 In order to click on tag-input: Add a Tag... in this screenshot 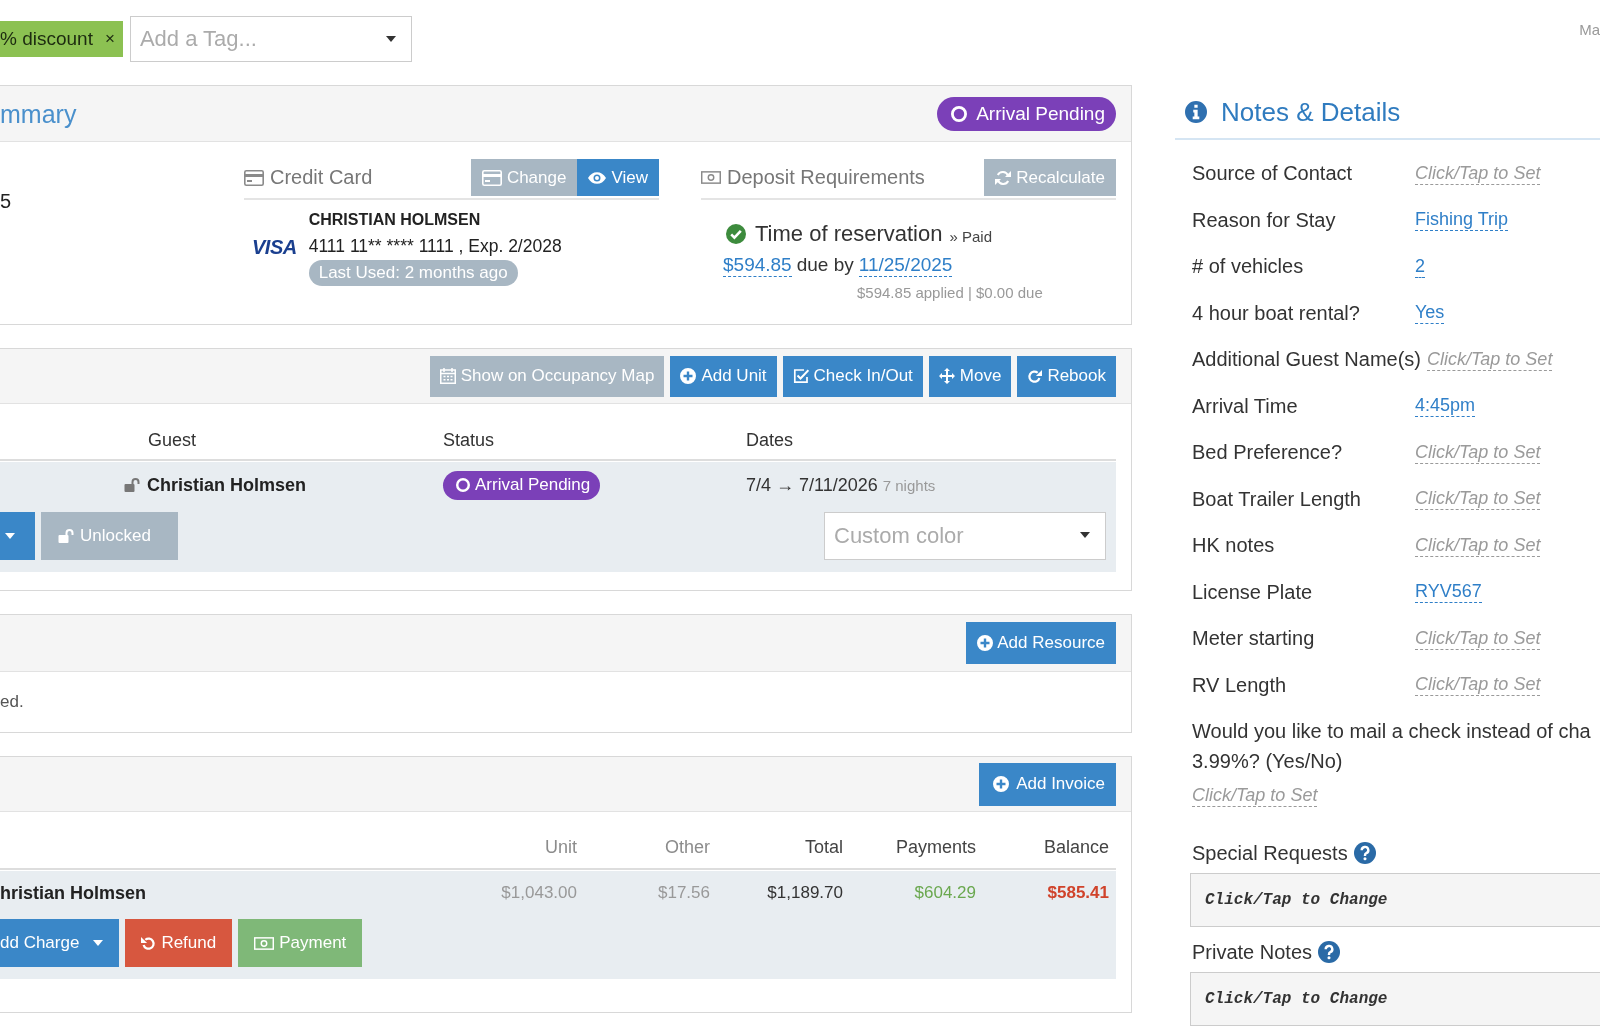, I will do `click(270, 39)`.